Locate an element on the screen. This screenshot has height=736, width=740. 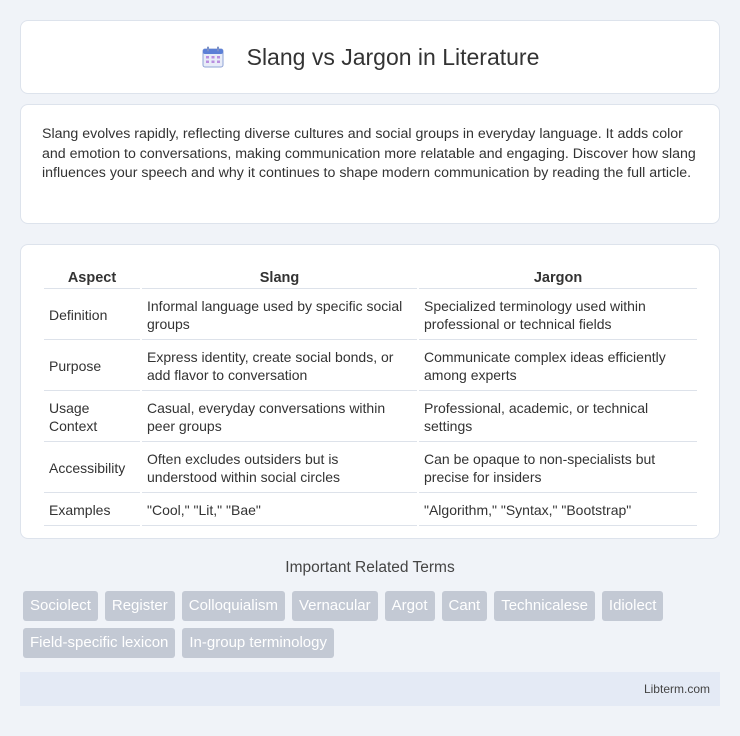
cell-aspect: Examples is located at coordinates (92, 510).